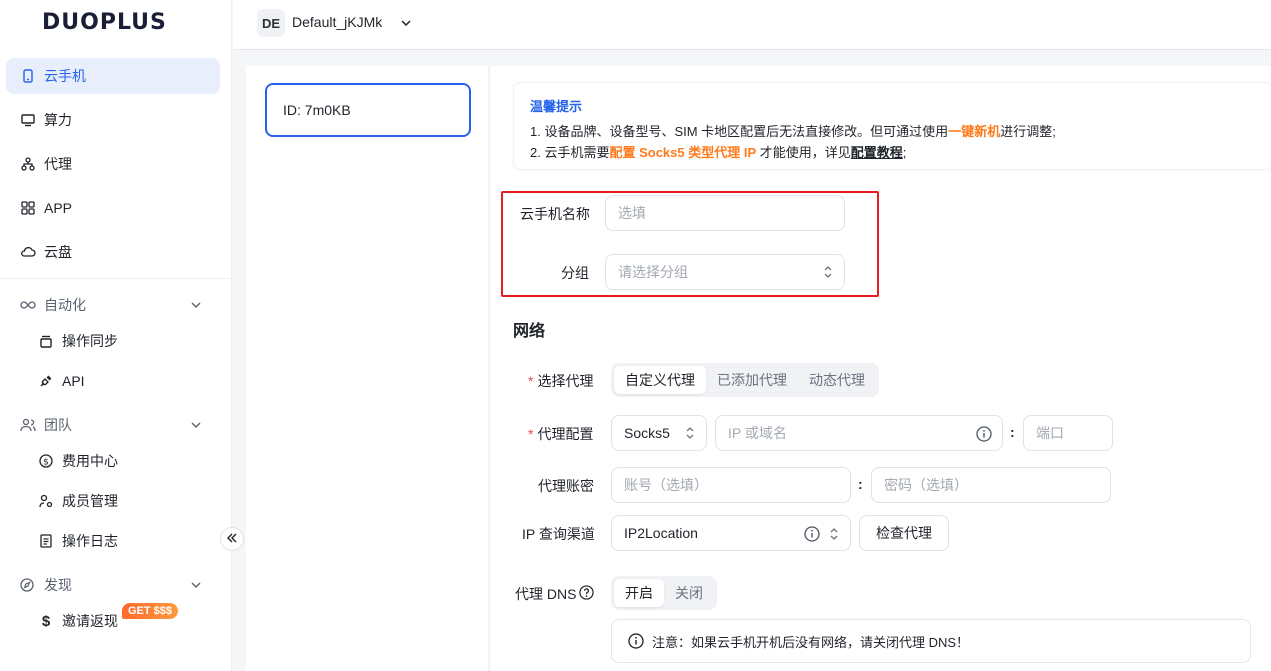  Describe the element at coordinates (725, 272) in the screenshot. I see `group-select: 请选择分组` at that location.